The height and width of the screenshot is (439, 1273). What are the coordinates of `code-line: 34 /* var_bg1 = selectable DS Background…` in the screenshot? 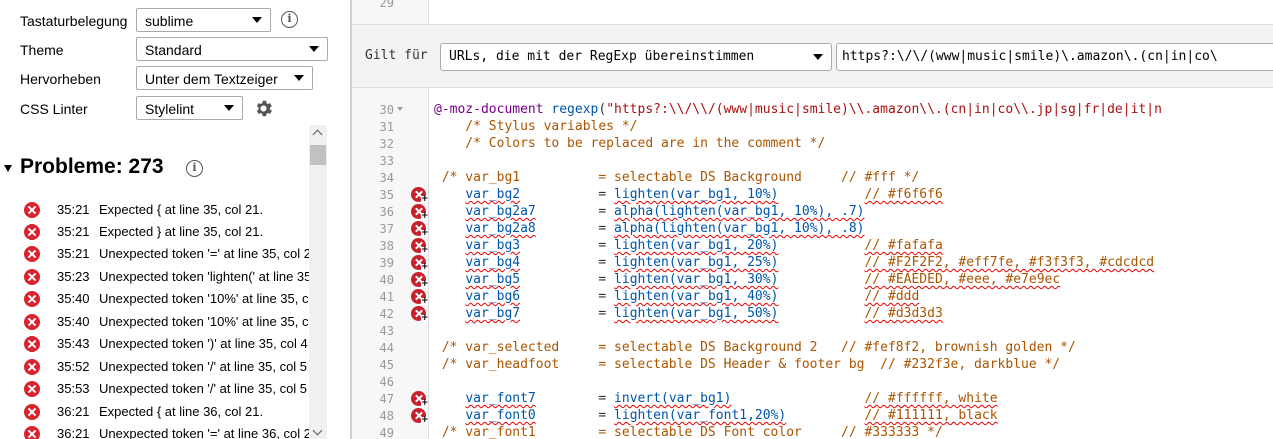 It's located at (812, 177).